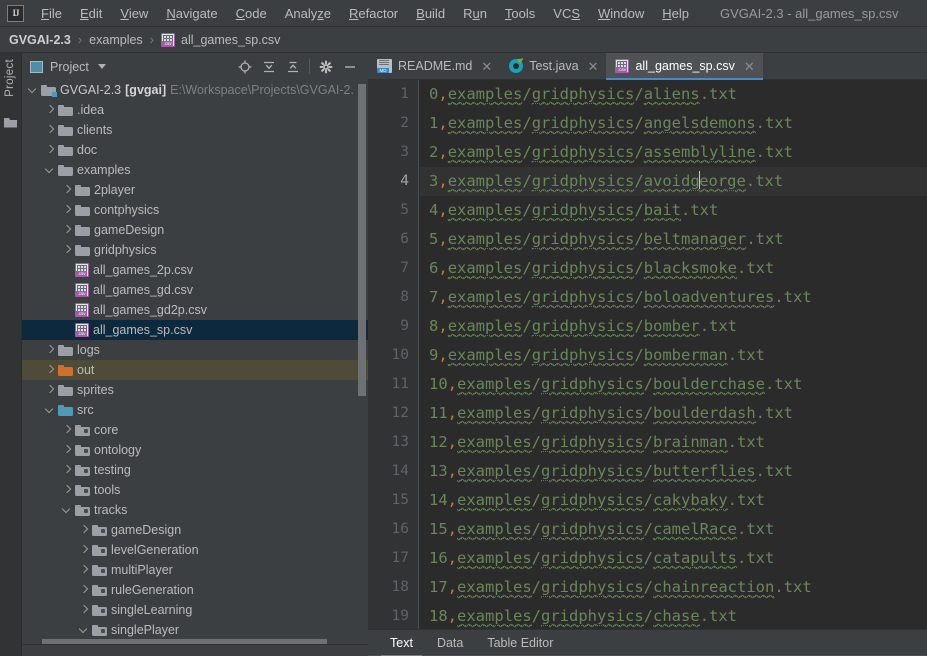 The image size is (927, 656). Describe the element at coordinates (195, 110) in the screenshot. I see `tree-item--idea: .idea` at that location.